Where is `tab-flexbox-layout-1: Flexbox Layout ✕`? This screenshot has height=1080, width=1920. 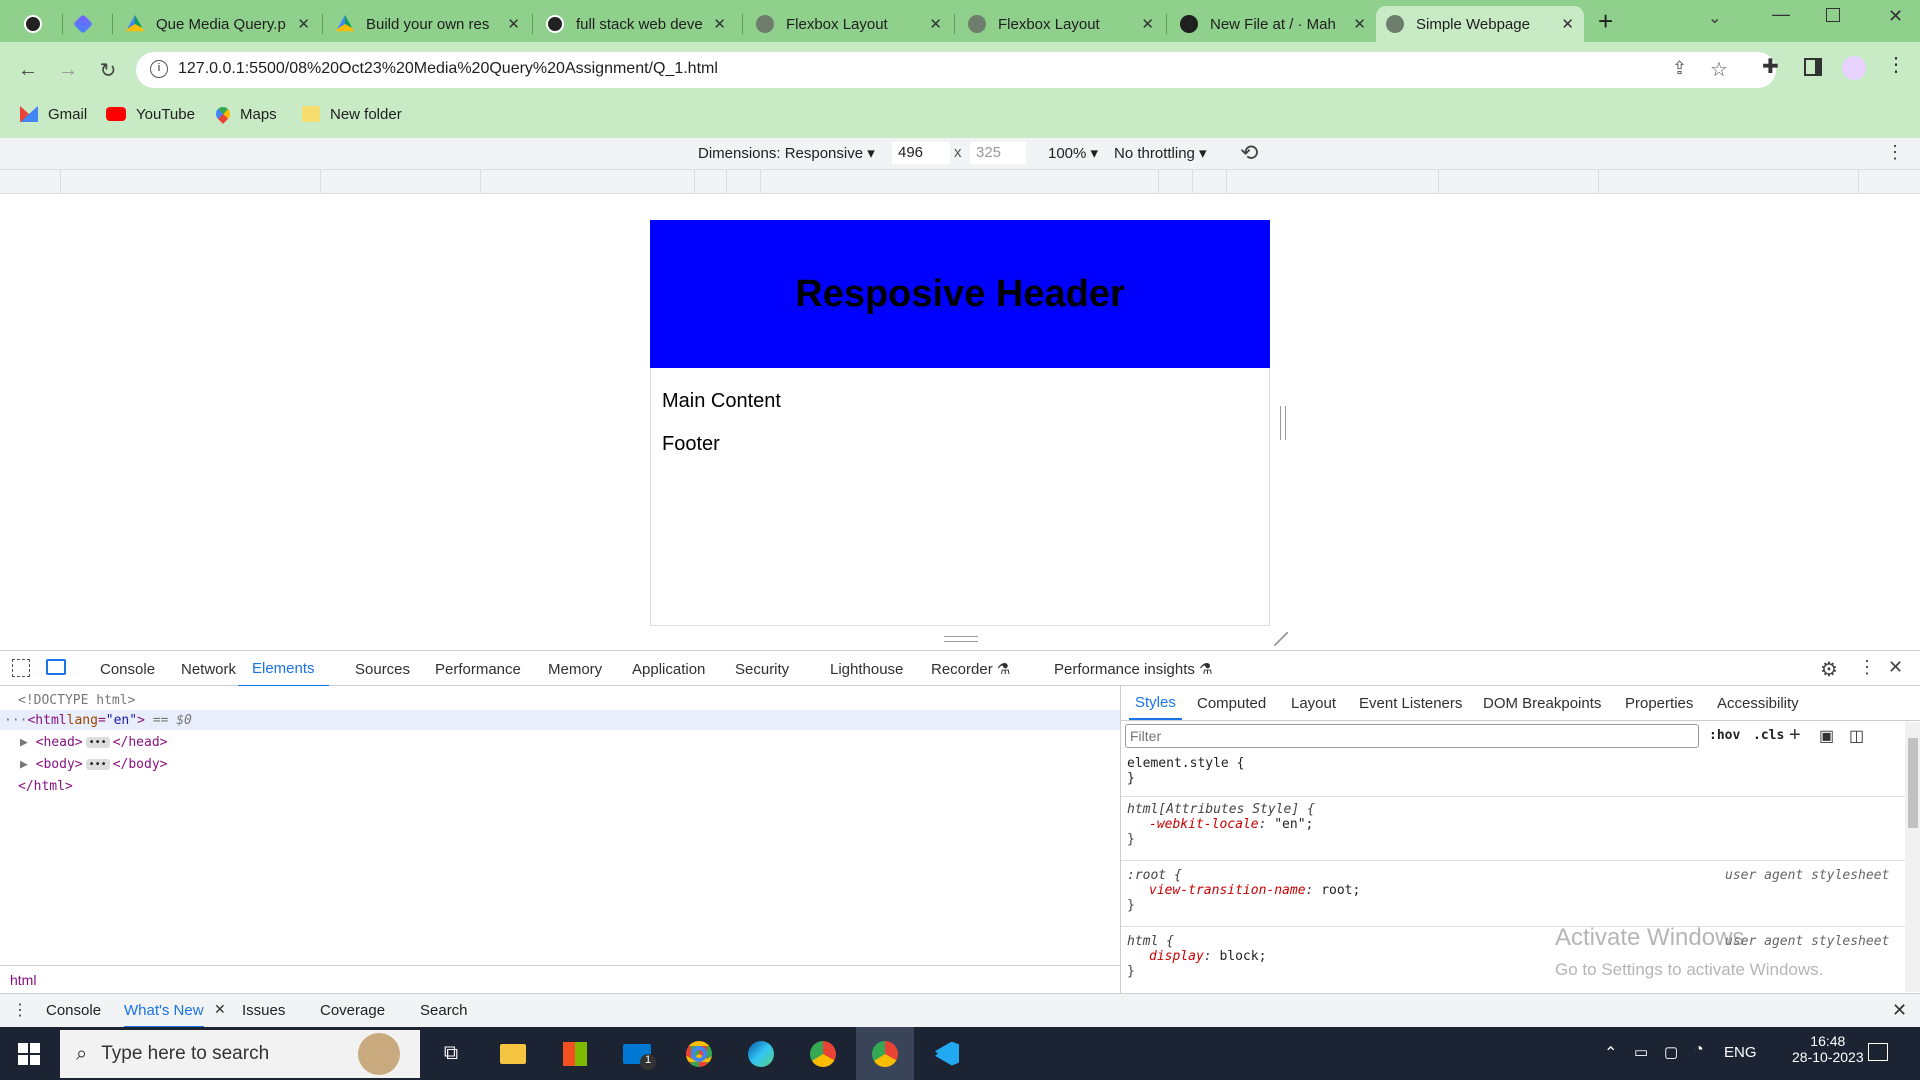
tab-flexbox-layout-1: Flexbox Layout ✕ is located at coordinates (849, 24).